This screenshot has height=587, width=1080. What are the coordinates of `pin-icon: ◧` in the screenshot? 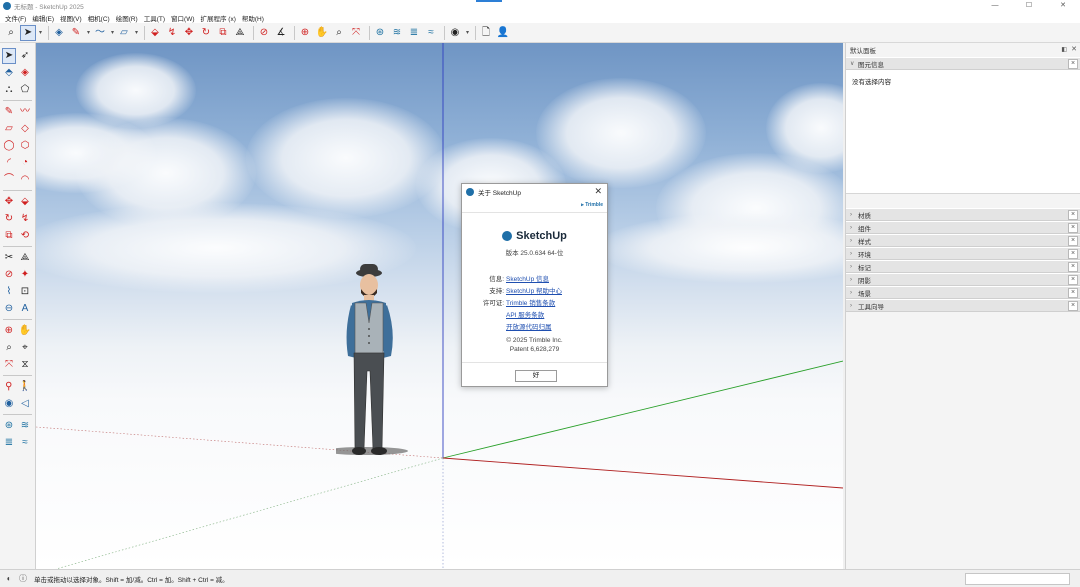 It's located at (1064, 49).